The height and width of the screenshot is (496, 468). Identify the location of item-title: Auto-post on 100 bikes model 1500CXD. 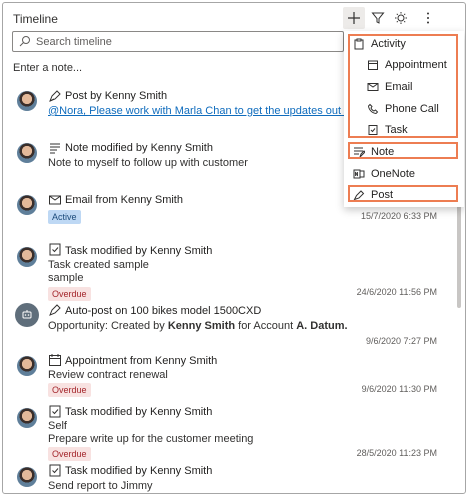
(163, 311).